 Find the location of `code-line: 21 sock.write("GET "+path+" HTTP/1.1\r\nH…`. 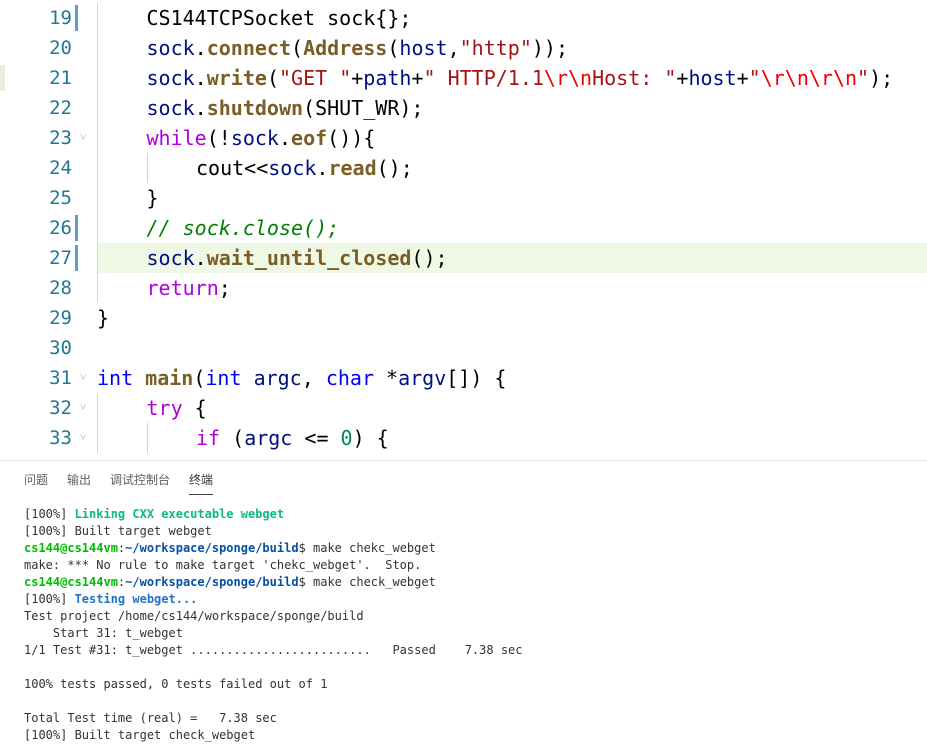

code-line: 21 sock.write("GET "+path+" HTTP/1.1\r\nH… is located at coordinates (463, 78).